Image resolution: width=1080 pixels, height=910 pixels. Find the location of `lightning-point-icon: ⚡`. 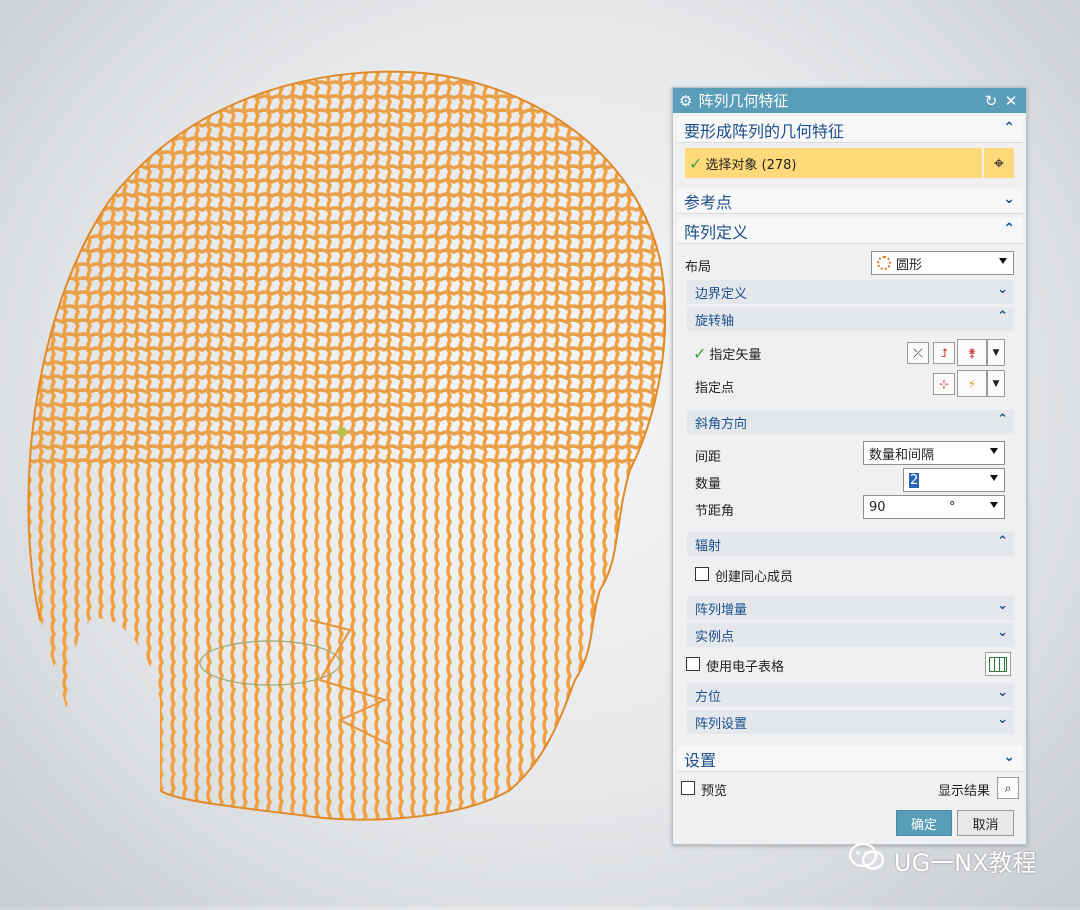

lightning-point-icon: ⚡ is located at coordinates (972, 383).